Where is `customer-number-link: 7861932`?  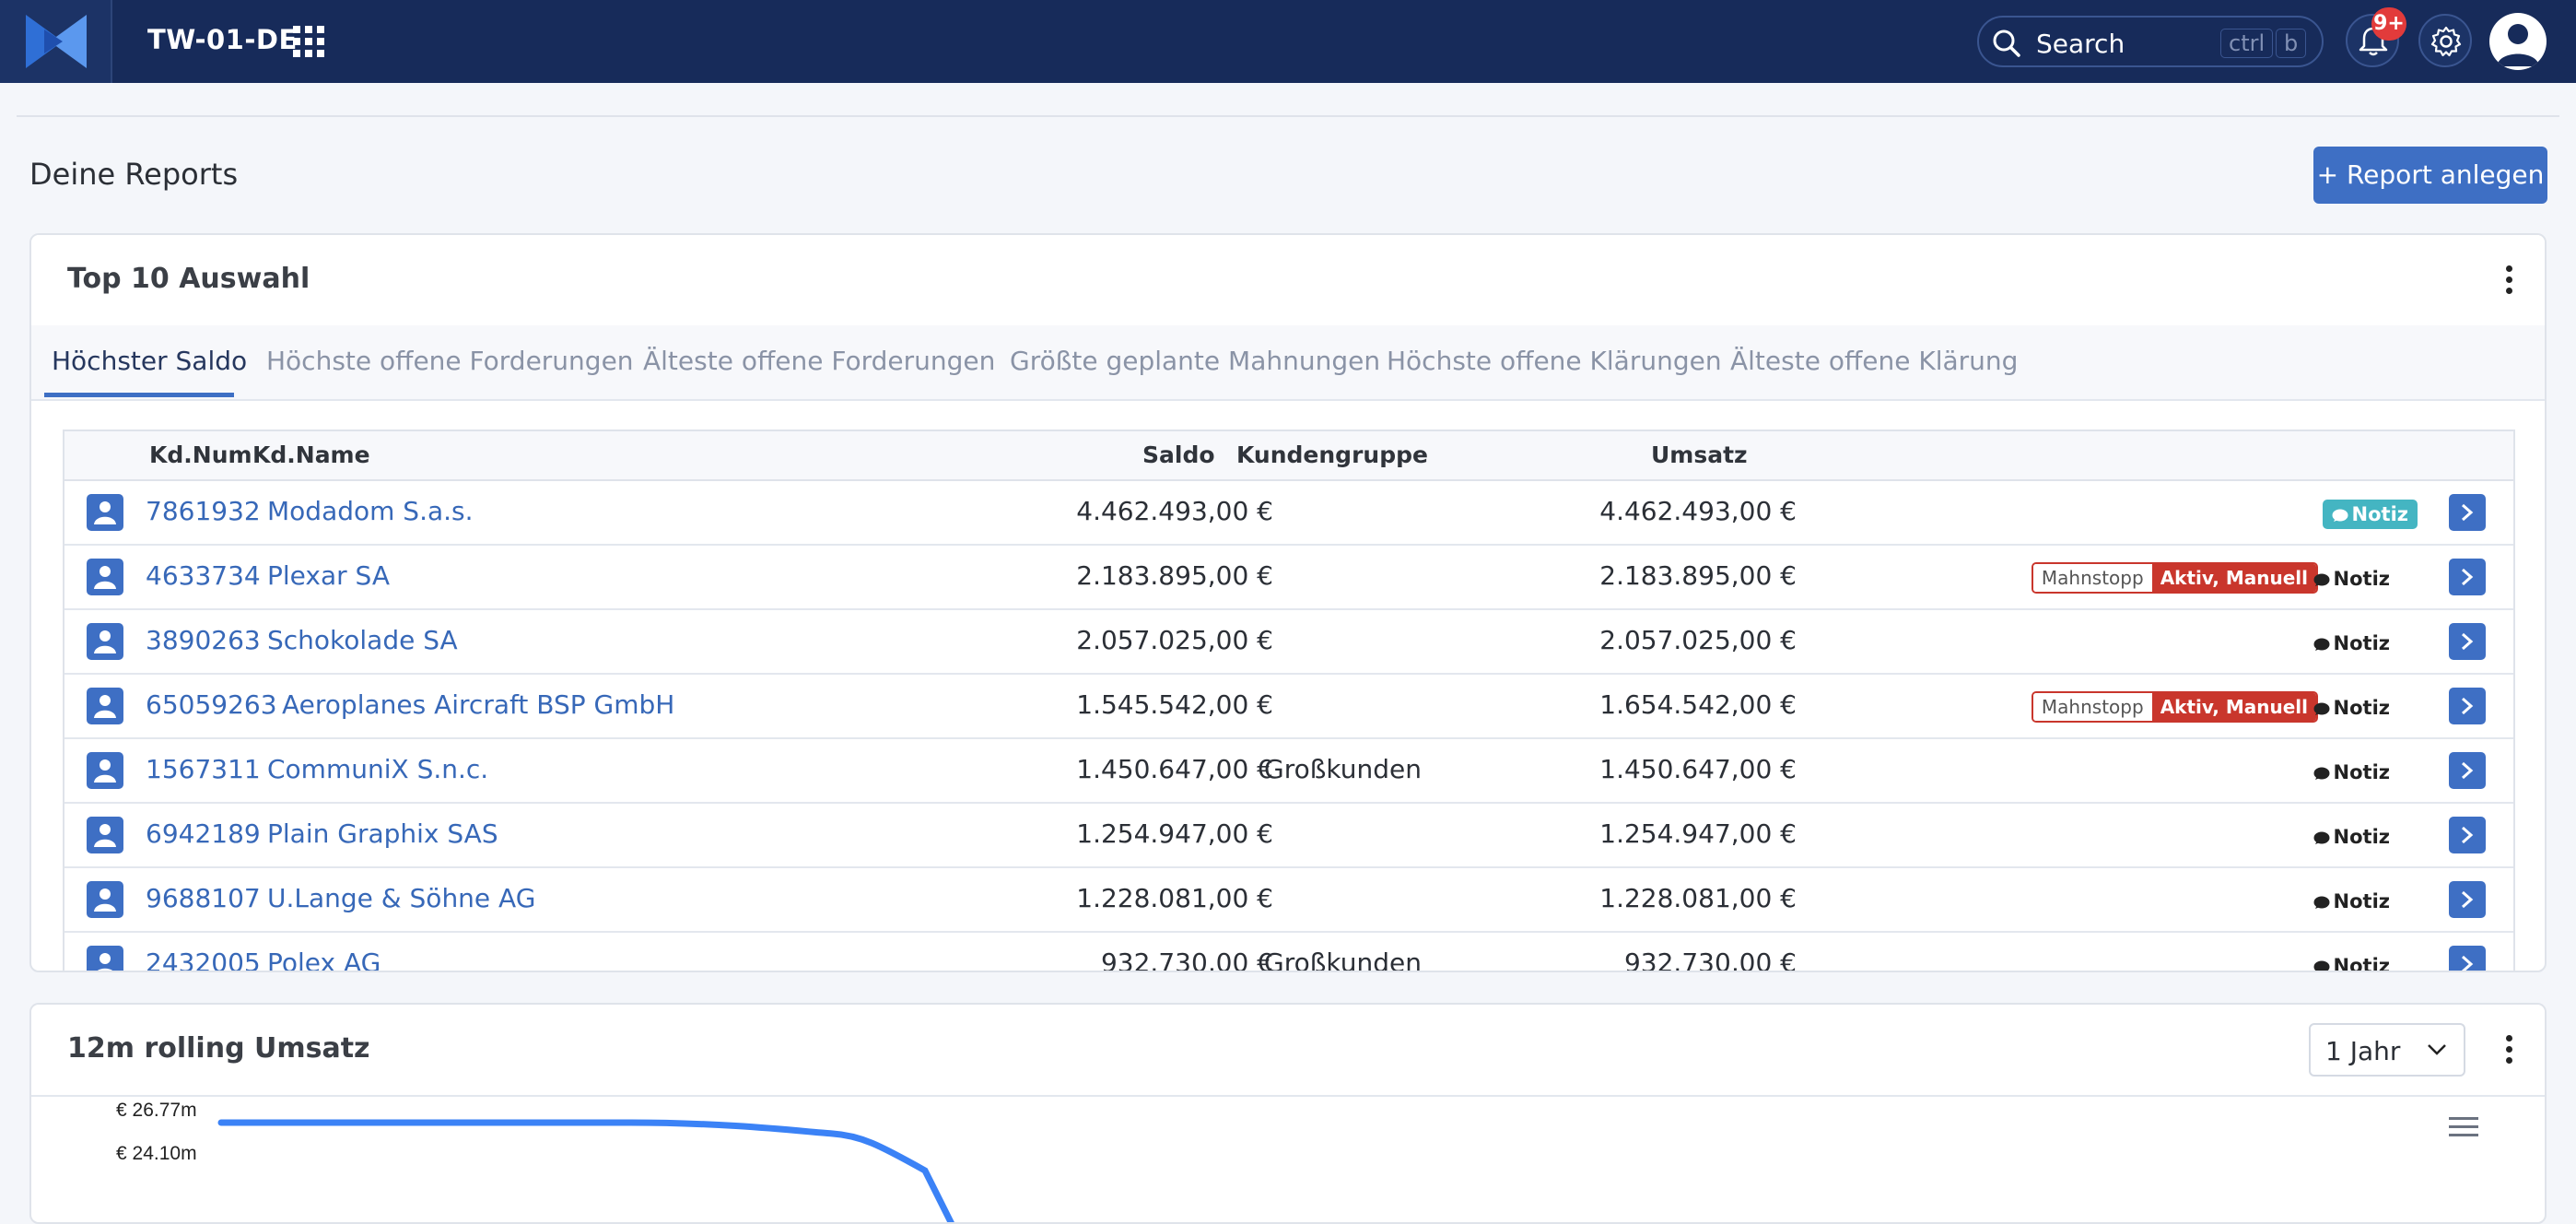
customer-number-link: 7861932 is located at coordinates (203, 511).